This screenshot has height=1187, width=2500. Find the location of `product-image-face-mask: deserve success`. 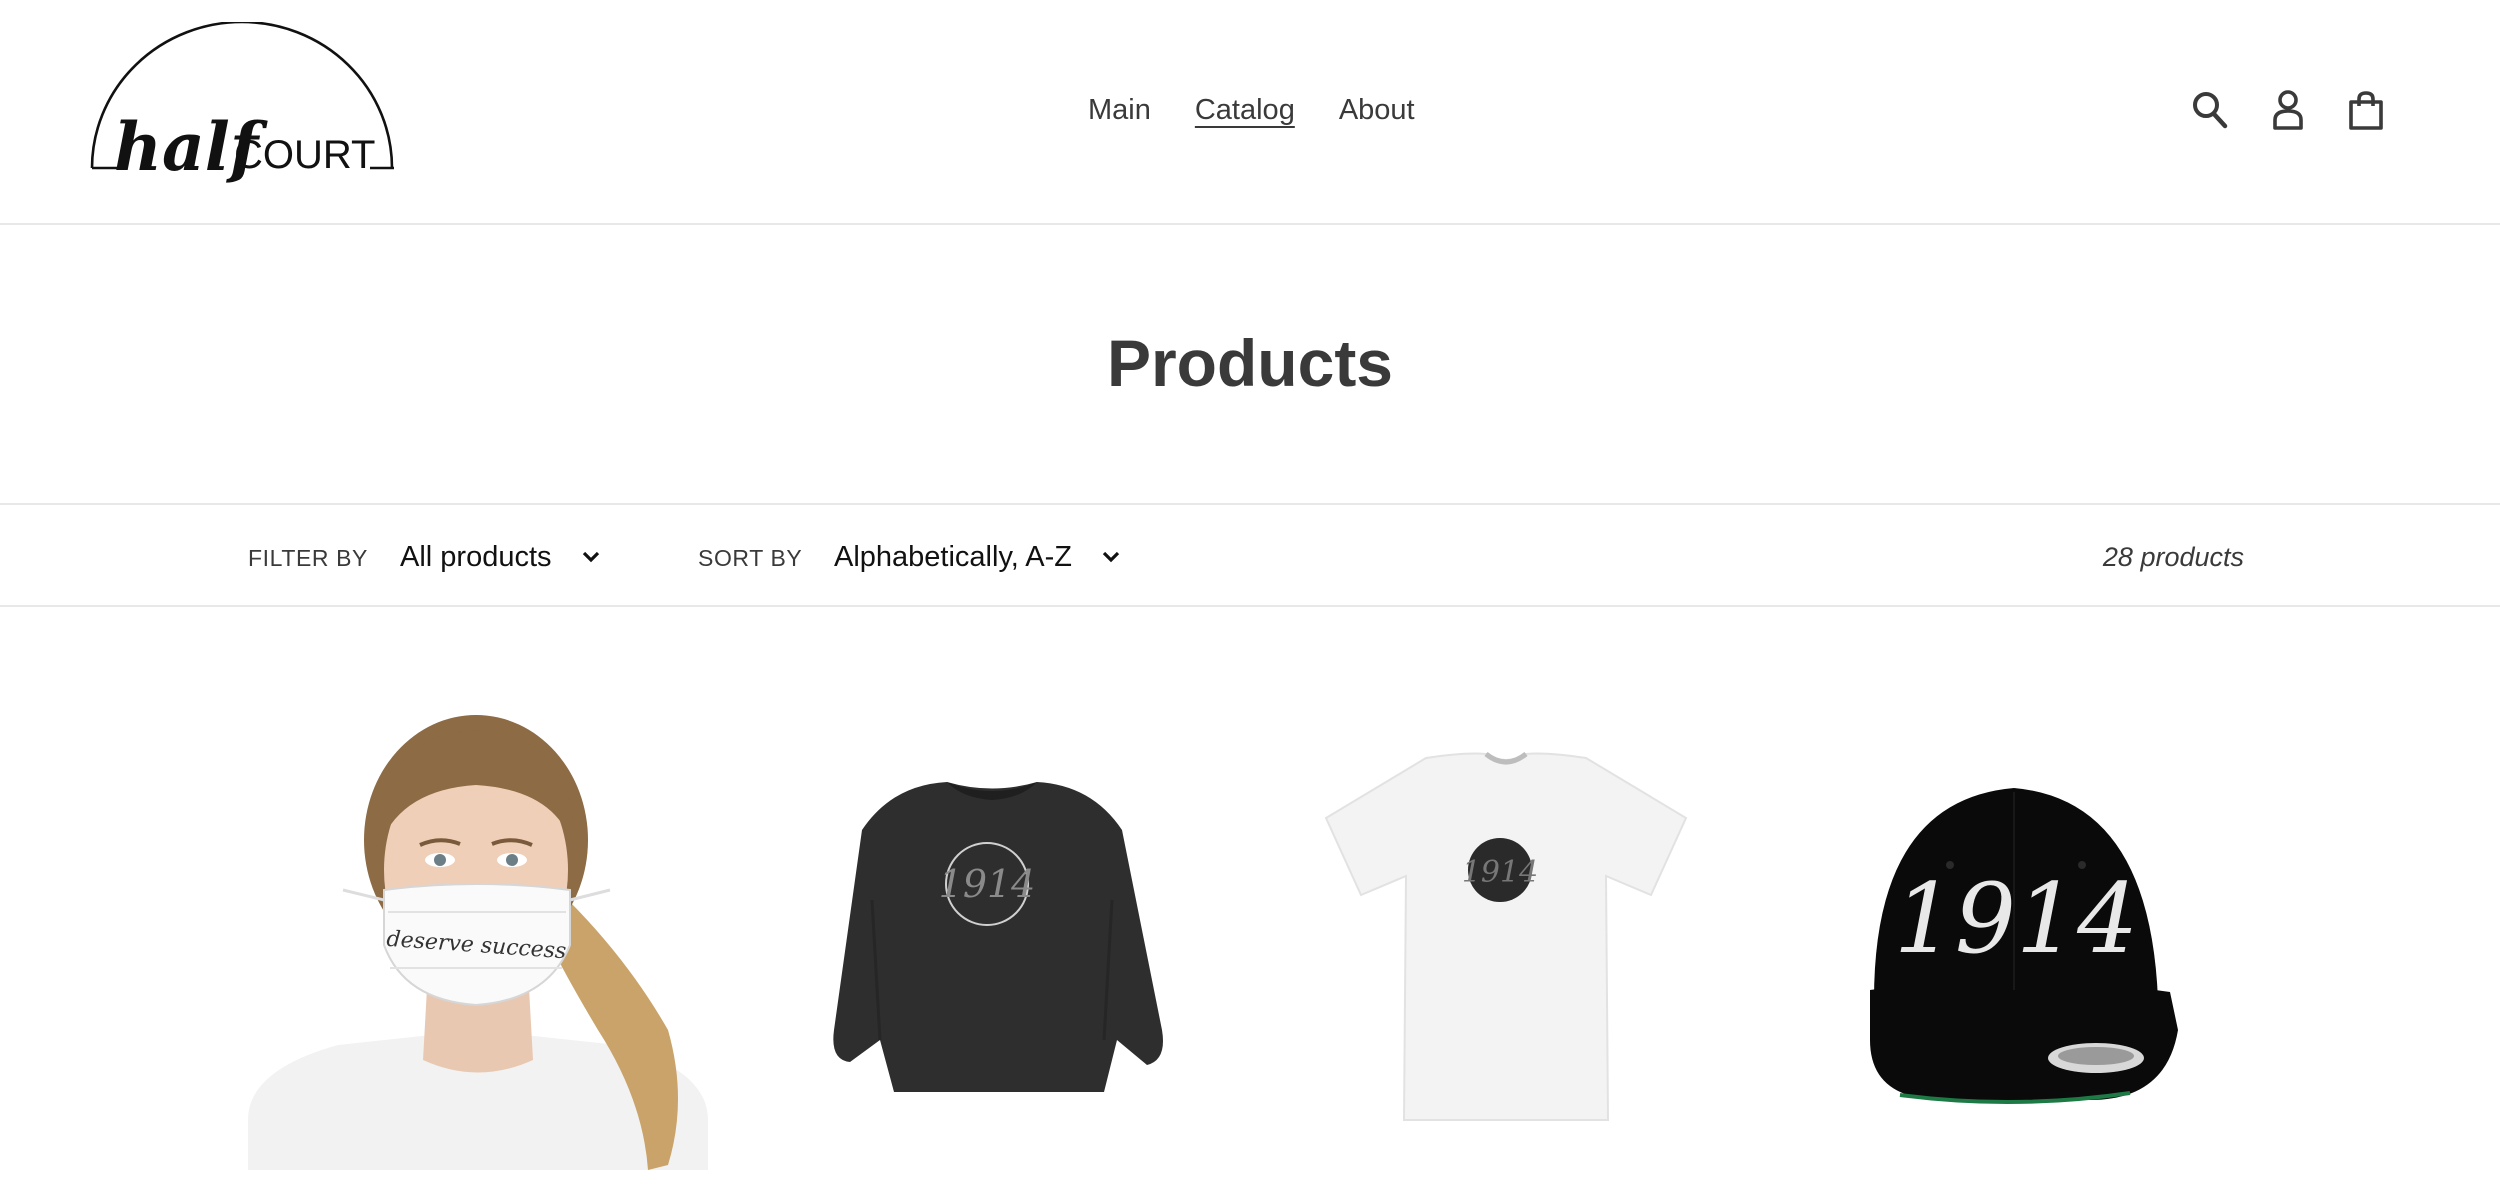

product-image-face-mask: deserve success is located at coordinates (478, 943).